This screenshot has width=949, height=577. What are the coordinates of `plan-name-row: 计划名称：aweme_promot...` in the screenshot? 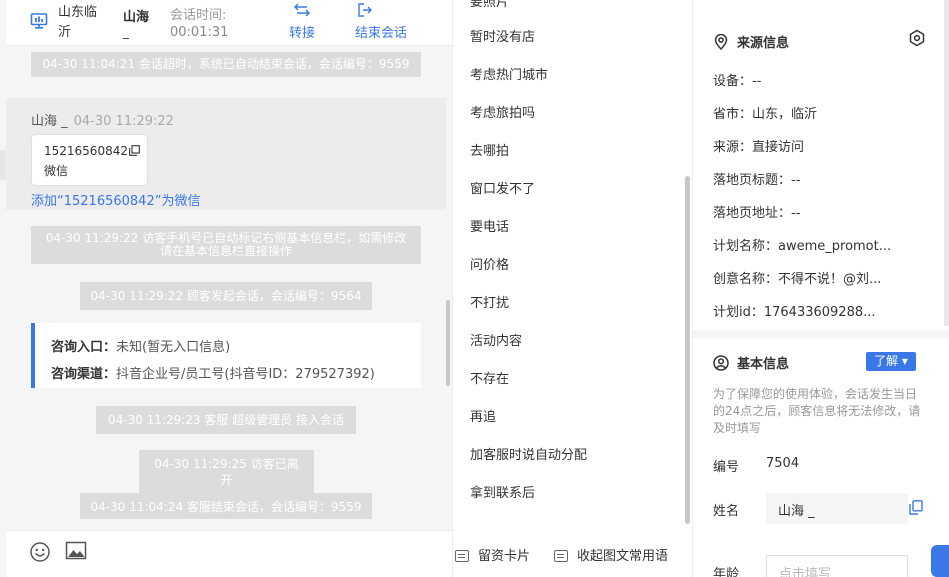 It's located at (802, 246).